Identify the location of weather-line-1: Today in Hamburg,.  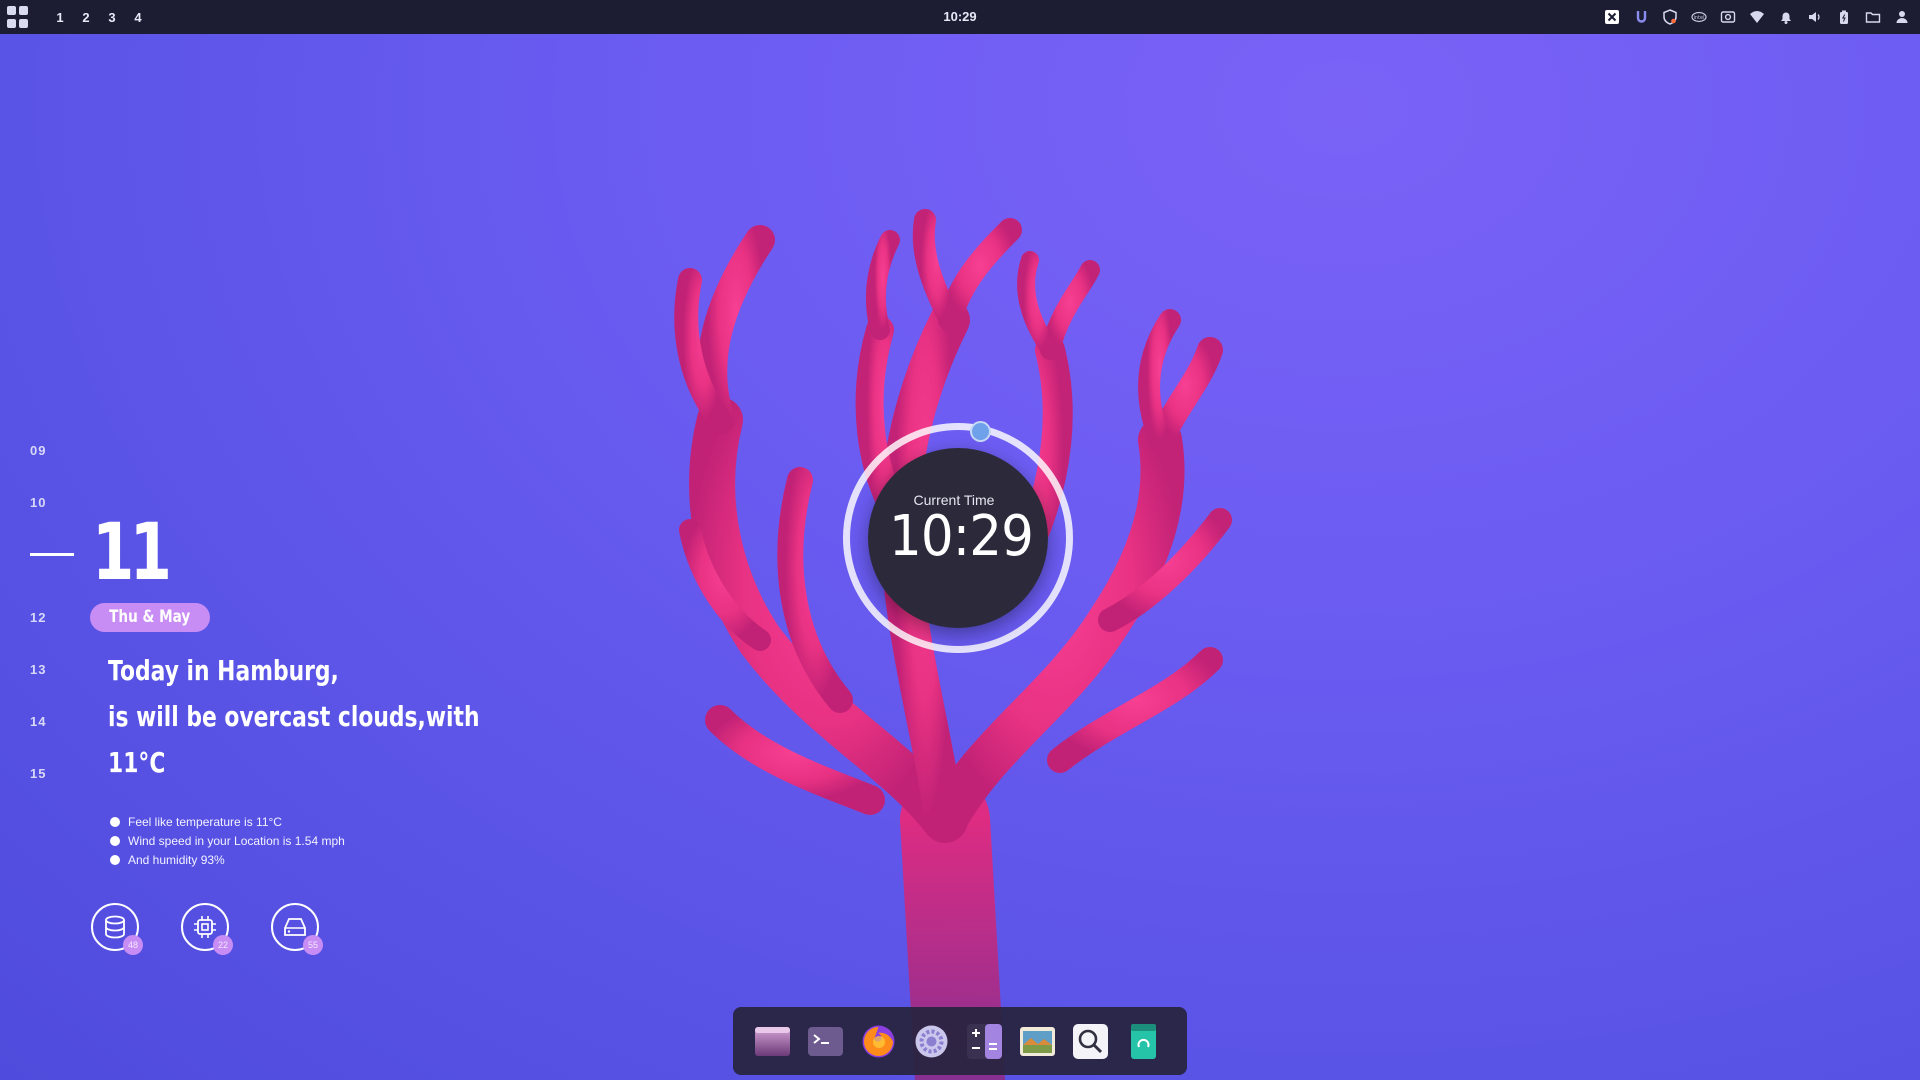
(223, 670).